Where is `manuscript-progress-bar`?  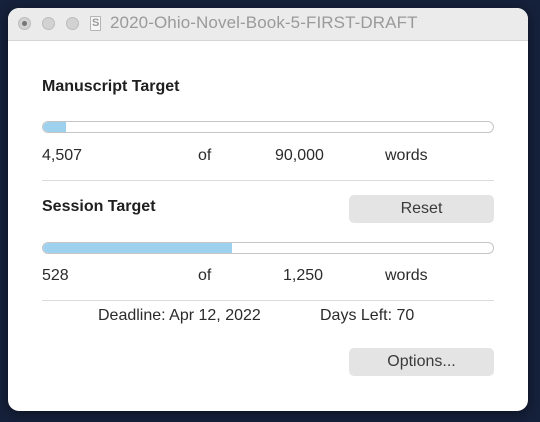 manuscript-progress-bar is located at coordinates (268, 127).